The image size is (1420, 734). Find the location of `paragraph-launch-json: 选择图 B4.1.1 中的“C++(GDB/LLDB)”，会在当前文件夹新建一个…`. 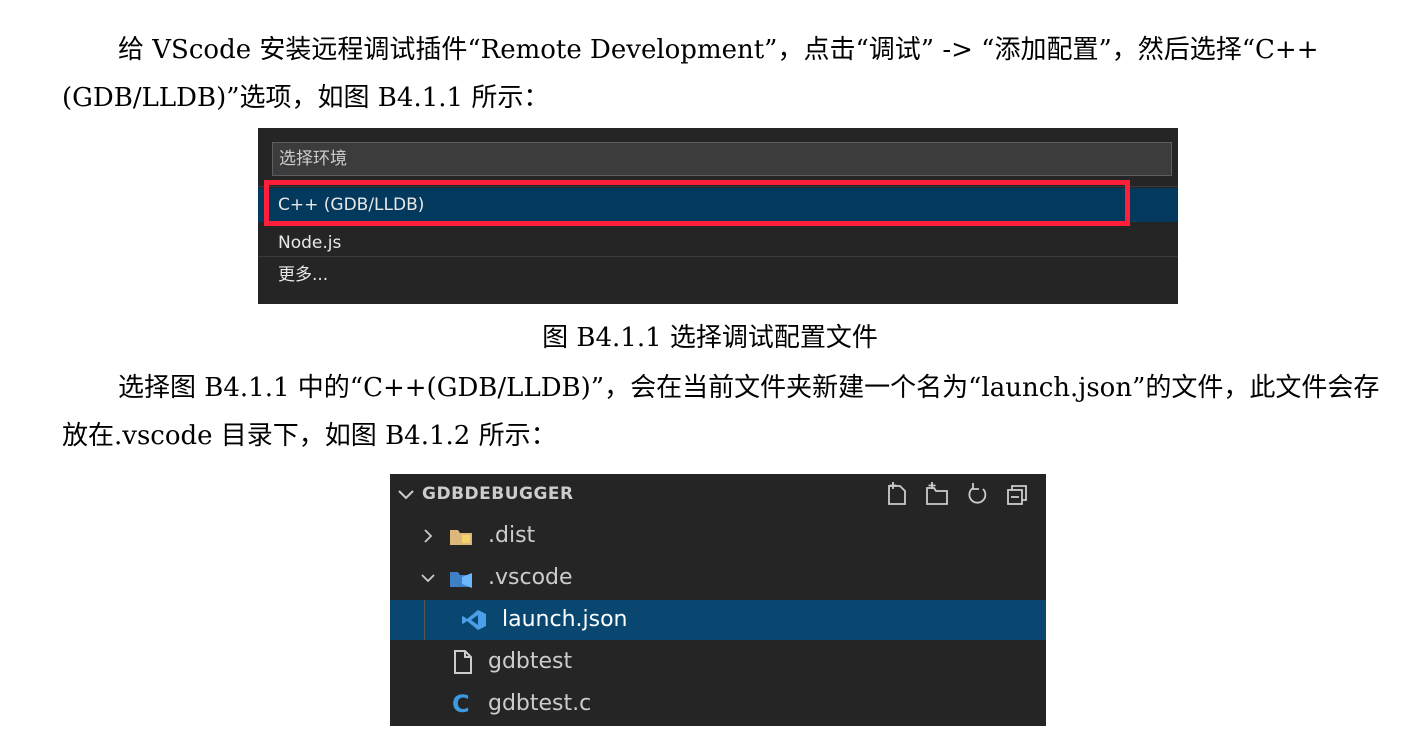

paragraph-launch-json: 选择图 B4.1.1 中的“C++(GDB/LLDB)”，会在当前文件夹新建一个… is located at coordinates (721, 412).